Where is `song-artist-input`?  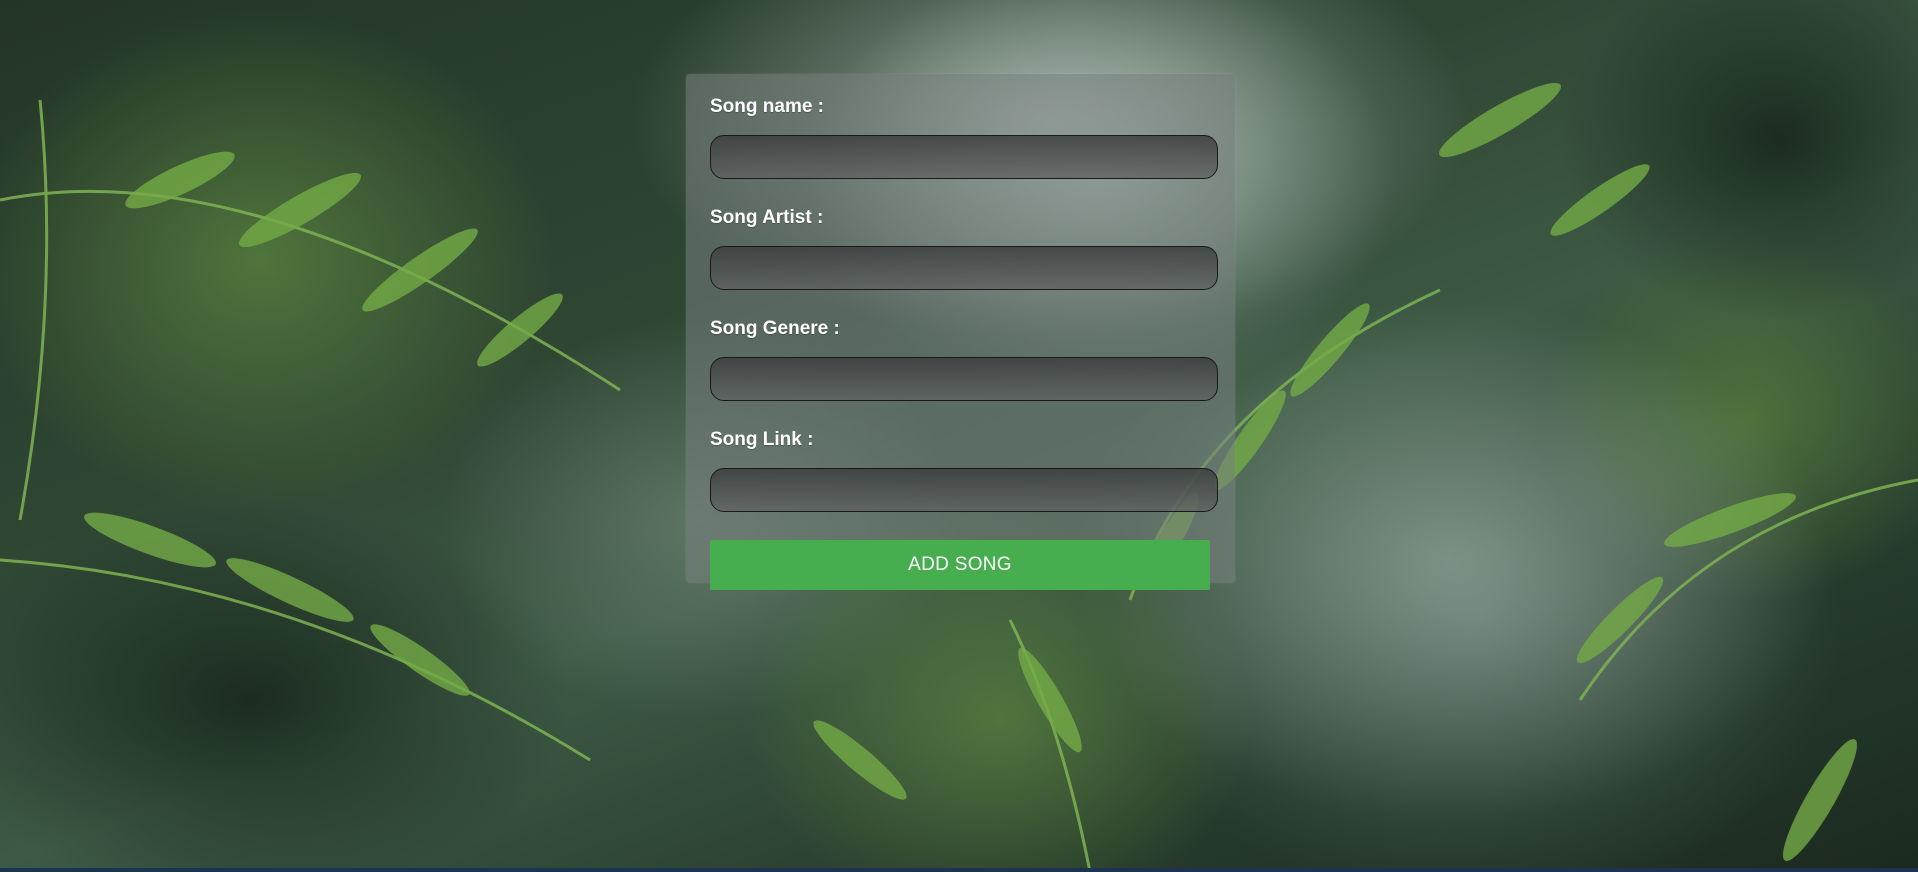
song-artist-input is located at coordinates (964, 268).